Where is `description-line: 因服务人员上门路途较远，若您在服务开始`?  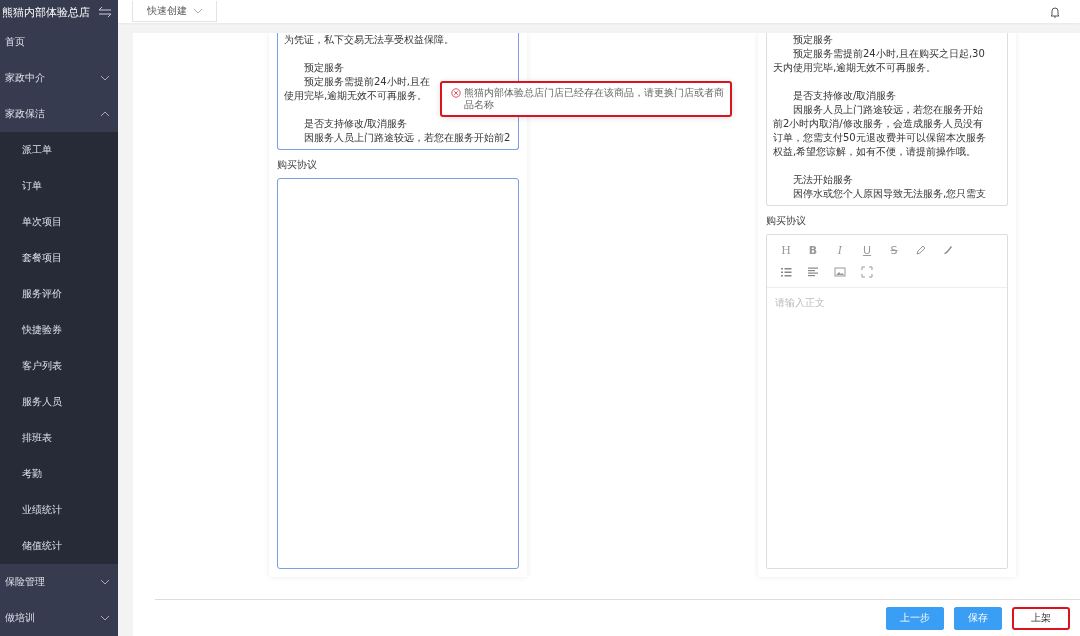
description-line: 因服务人员上门路途较远，若您在服务开始 is located at coordinates (888, 110).